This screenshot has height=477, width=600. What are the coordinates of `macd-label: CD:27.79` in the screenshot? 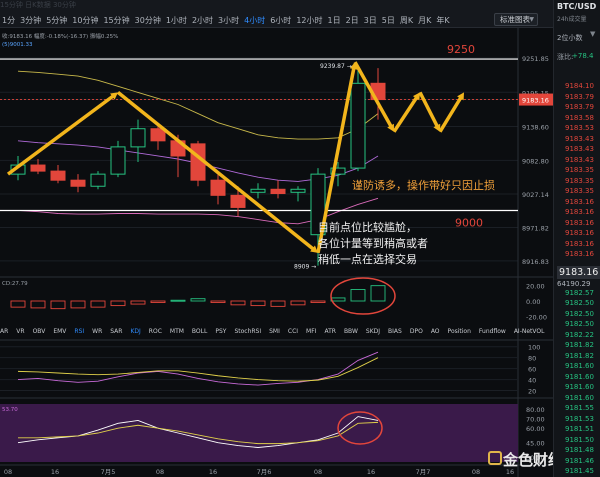 It's located at (15, 284).